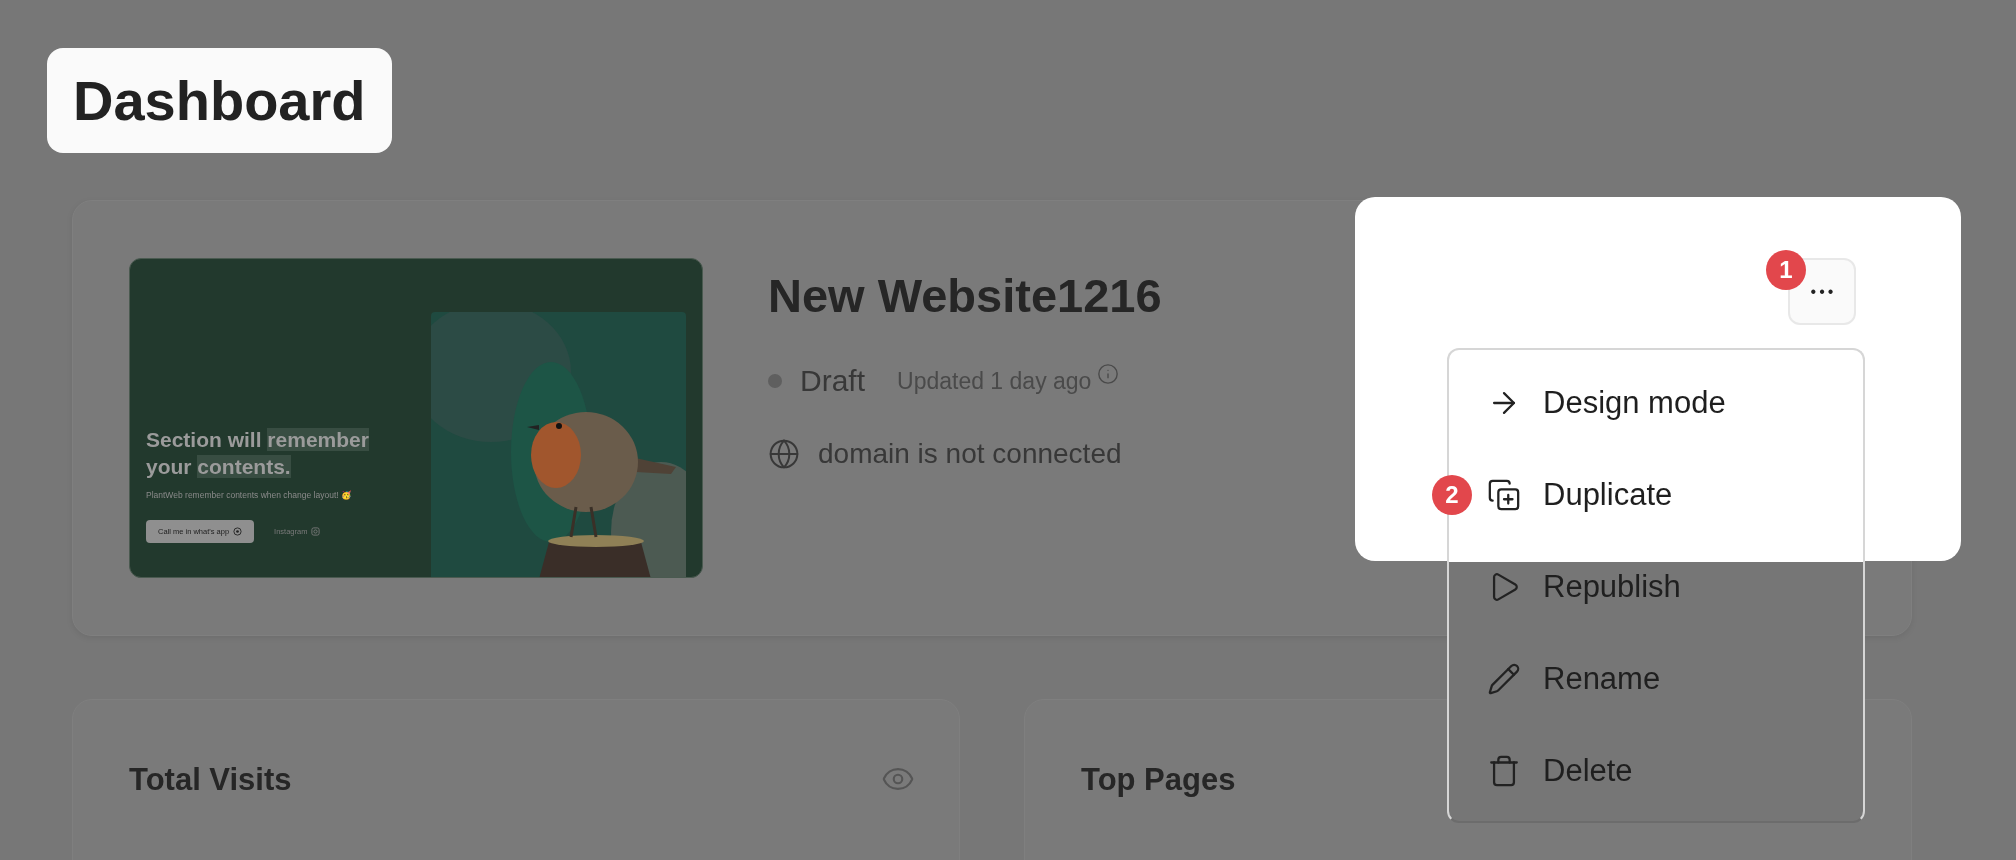 This screenshot has height=860, width=2016. Describe the element at coordinates (316, 531) in the screenshot. I see `camera-icon` at that location.